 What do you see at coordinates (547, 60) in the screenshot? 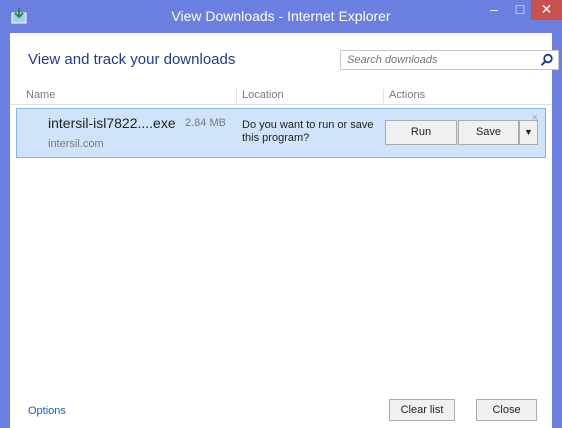
I see `search-icon` at bounding box center [547, 60].